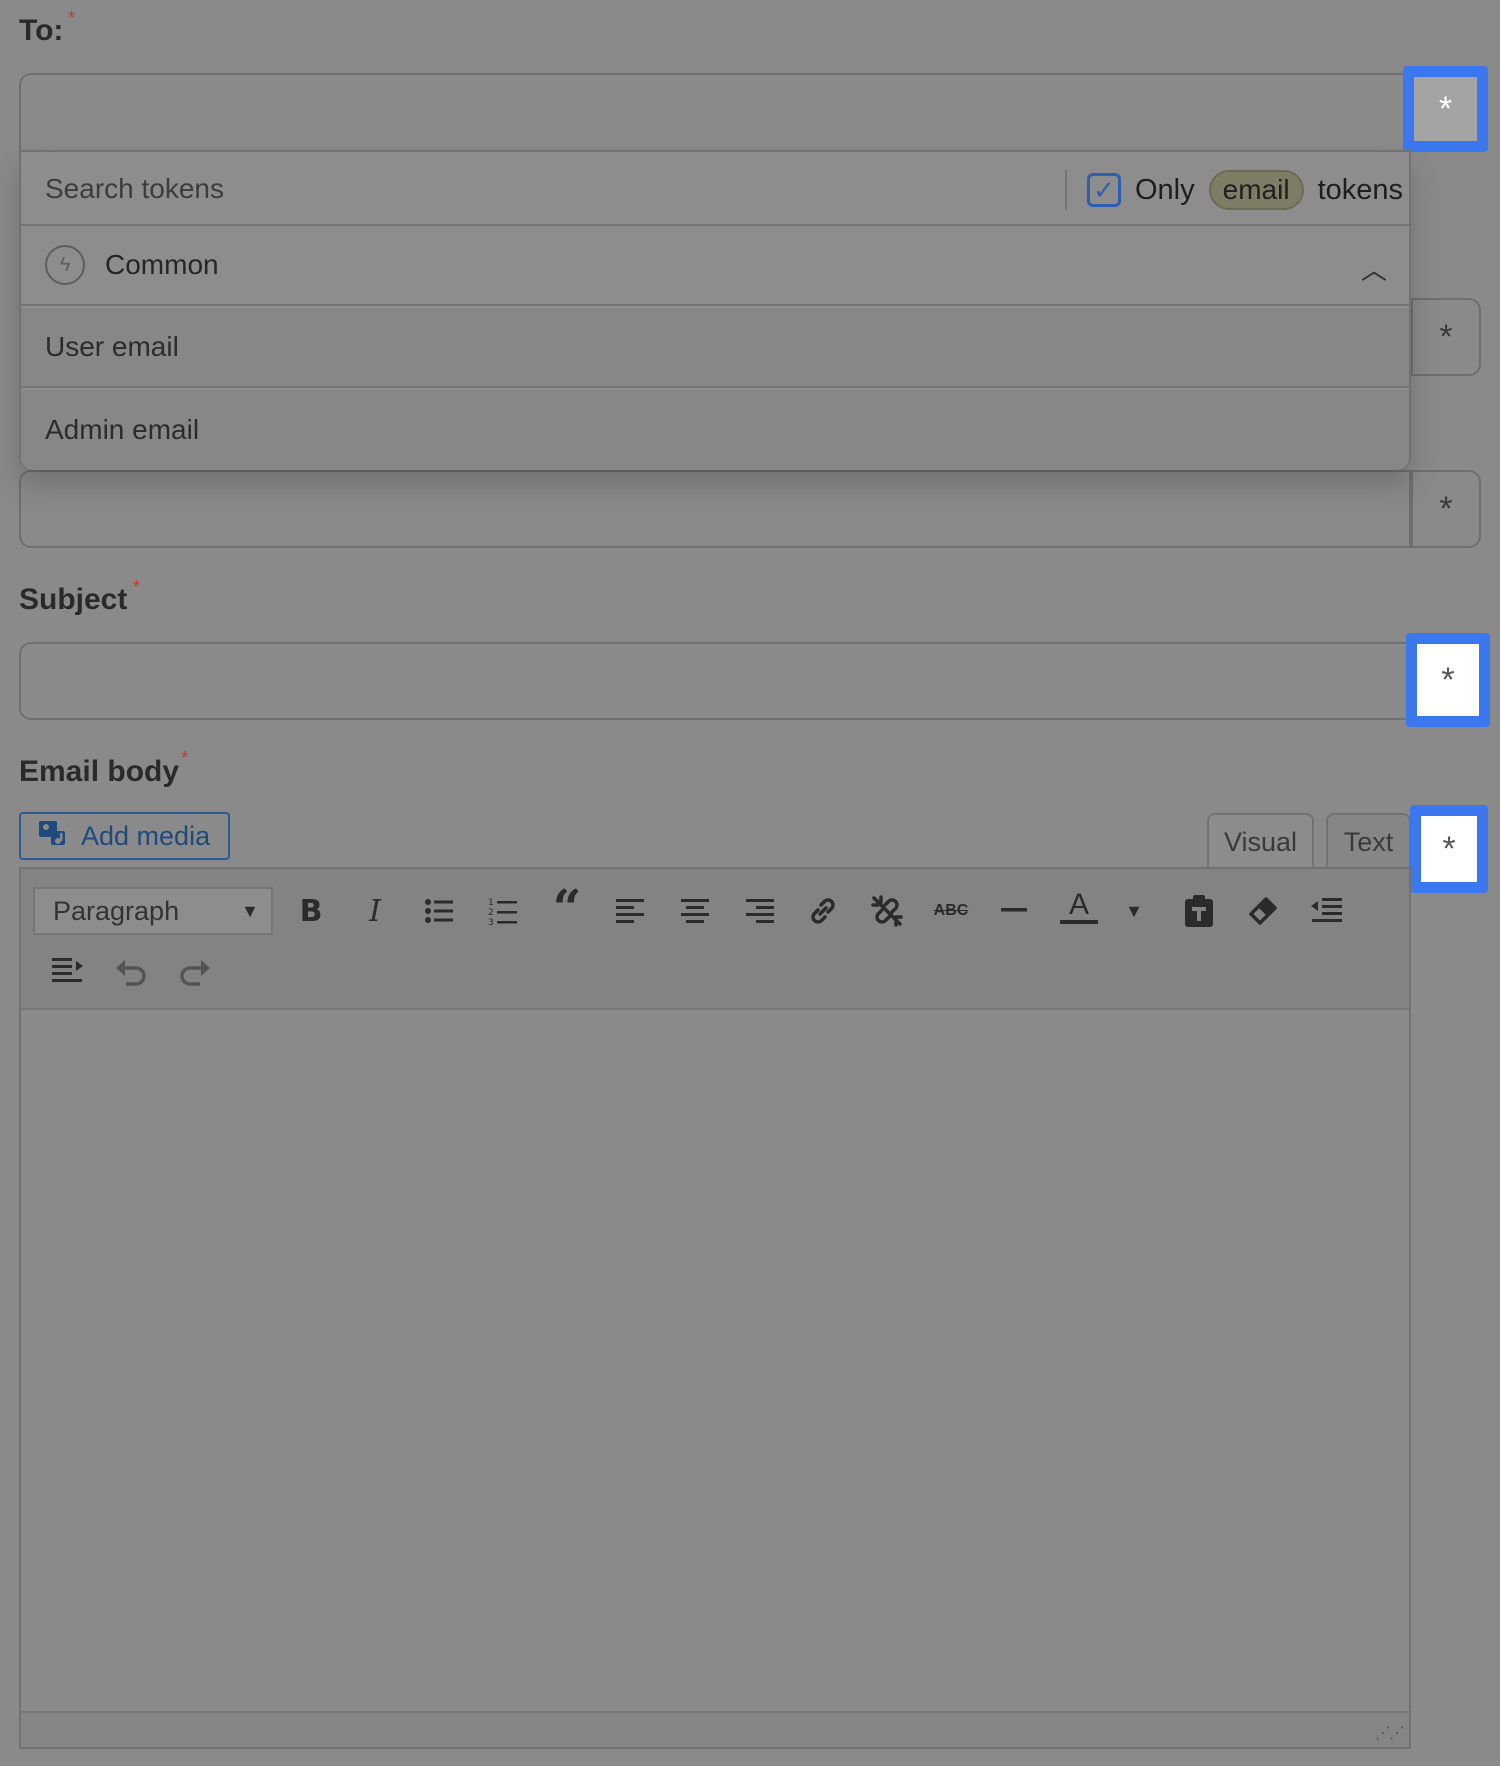 The width and height of the screenshot is (1500, 1766). What do you see at coordinates (112, 346) in the screenshot?
I see `token-item-label: User email` at bounding box center [112, 346].